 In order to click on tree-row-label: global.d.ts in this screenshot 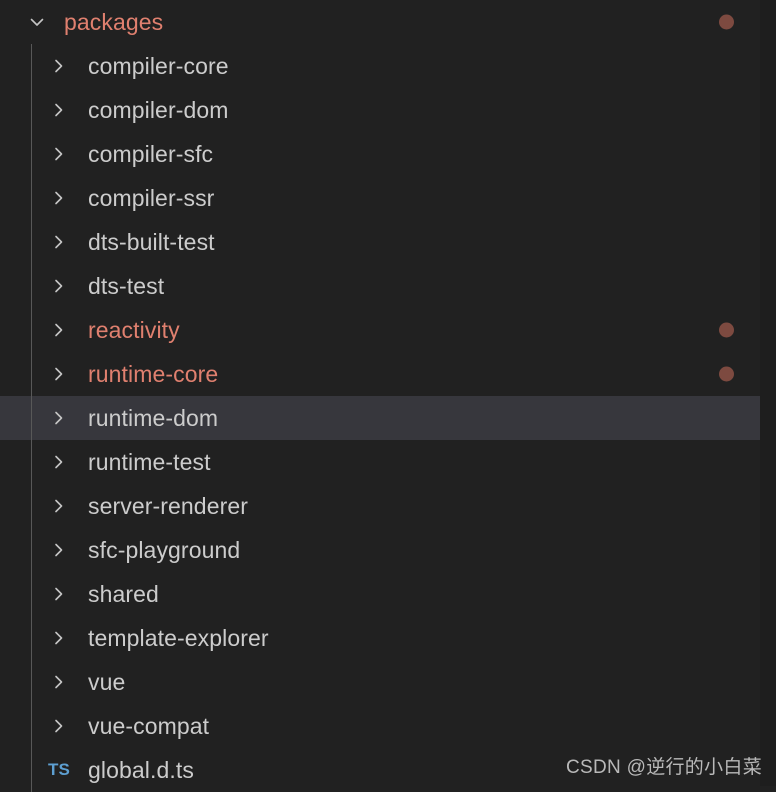, I will do `click(141, 770)`.